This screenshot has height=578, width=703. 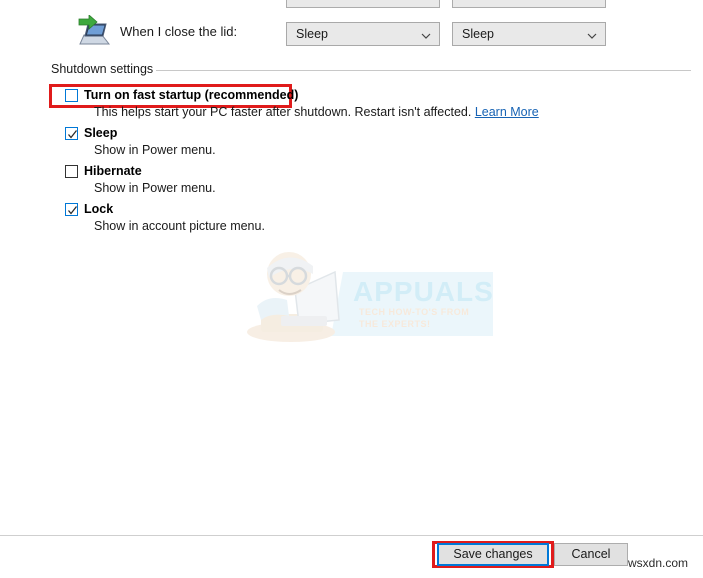 What do you see at coordinates (414, 318) in the screenshot?
I see `appuals-watermark-tagline: TECH HOW-TO'S FROM THE EXPERTS!` at bounding box center [414, 318].